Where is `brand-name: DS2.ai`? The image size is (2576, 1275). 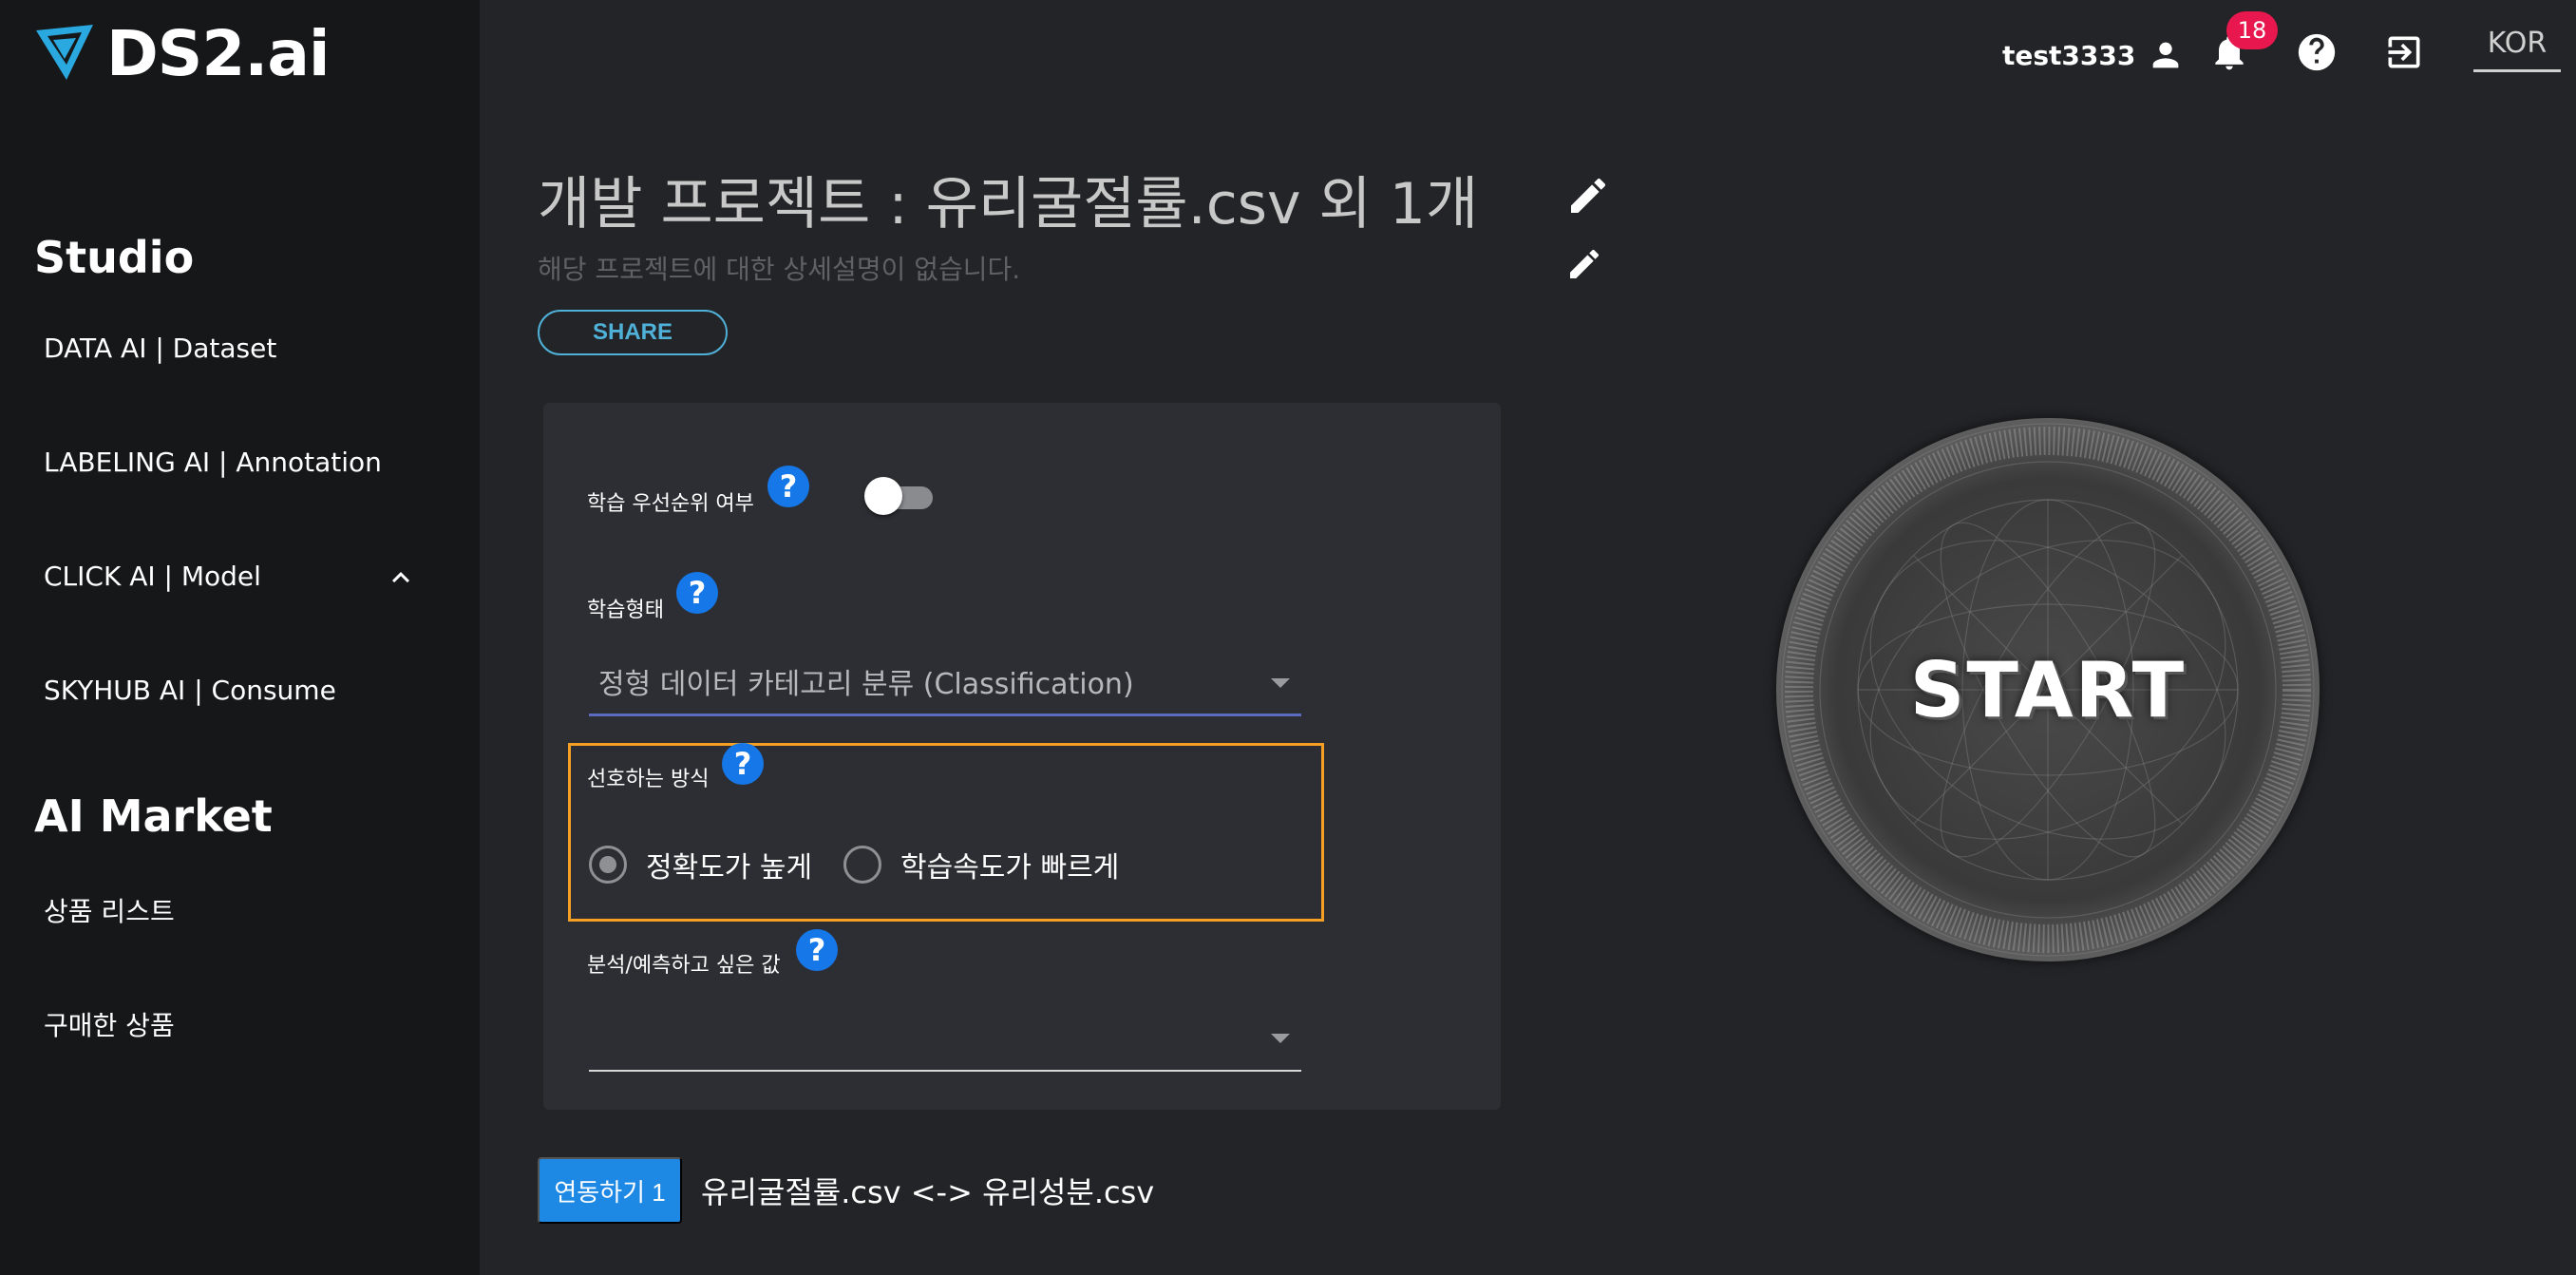
brand-name: DS2.ai is located at coordinates (218, 53).